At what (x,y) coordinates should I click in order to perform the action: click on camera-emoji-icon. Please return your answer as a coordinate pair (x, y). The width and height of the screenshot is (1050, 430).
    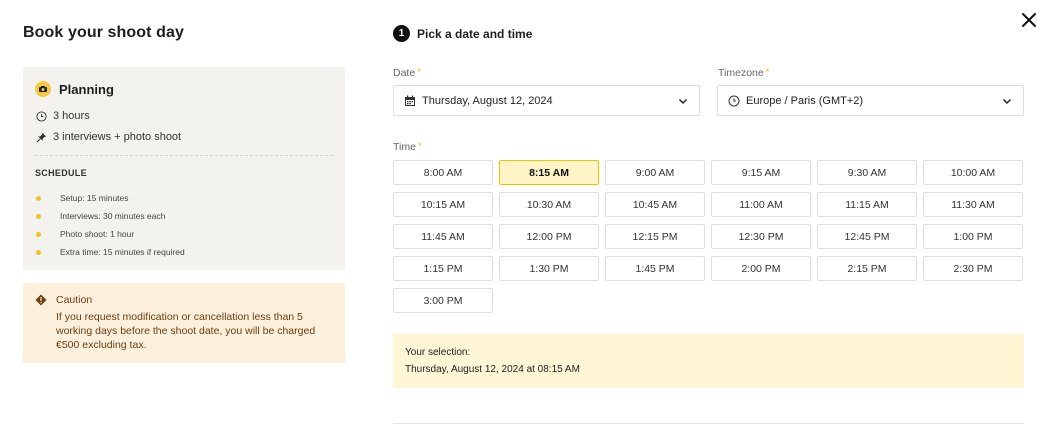
    Looking at the image, I should click on (43, 89).